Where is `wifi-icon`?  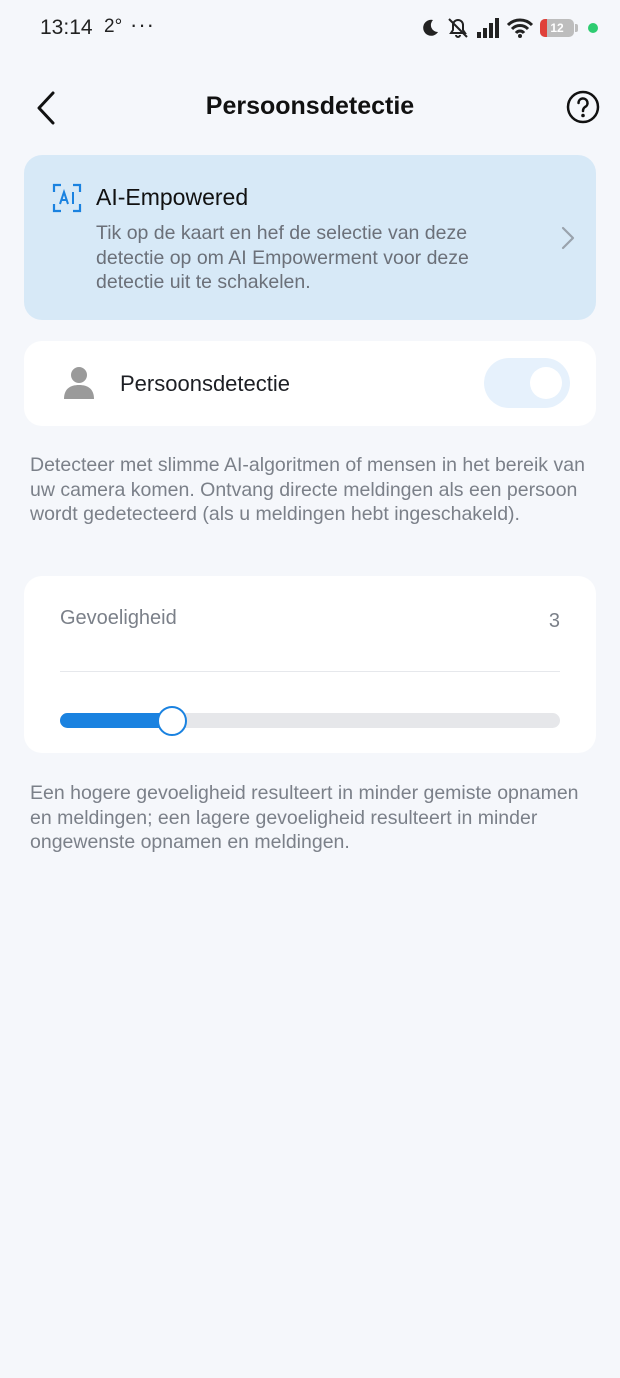 wifi-icon is located at coordinates (520, 28).